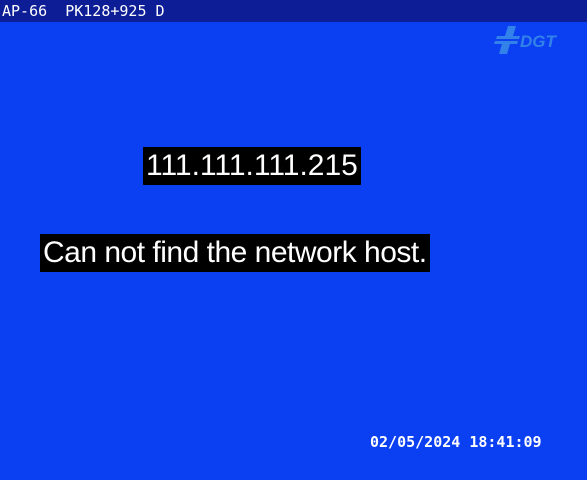 The image size is (587, 480). I want to click on ip-address-label: 111.111.111.215, so click(252, 166).